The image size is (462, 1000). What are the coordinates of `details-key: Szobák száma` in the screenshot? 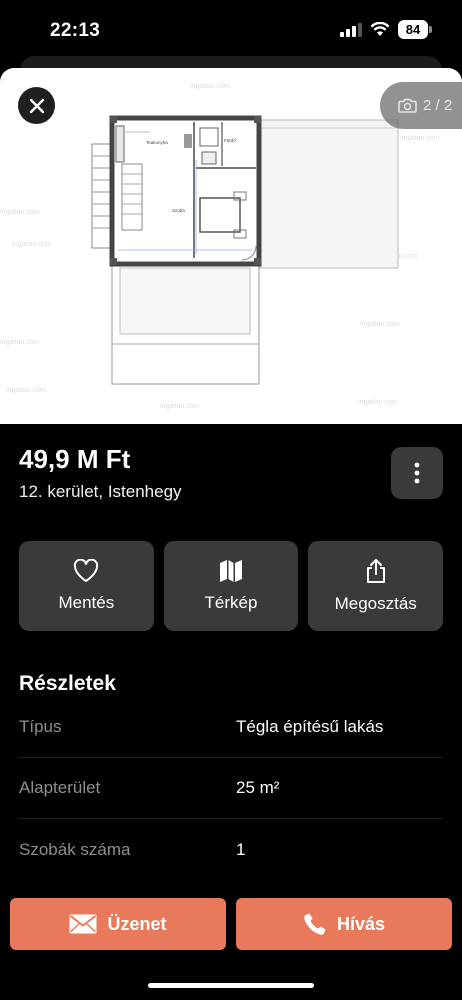 It's located at (75, 849).